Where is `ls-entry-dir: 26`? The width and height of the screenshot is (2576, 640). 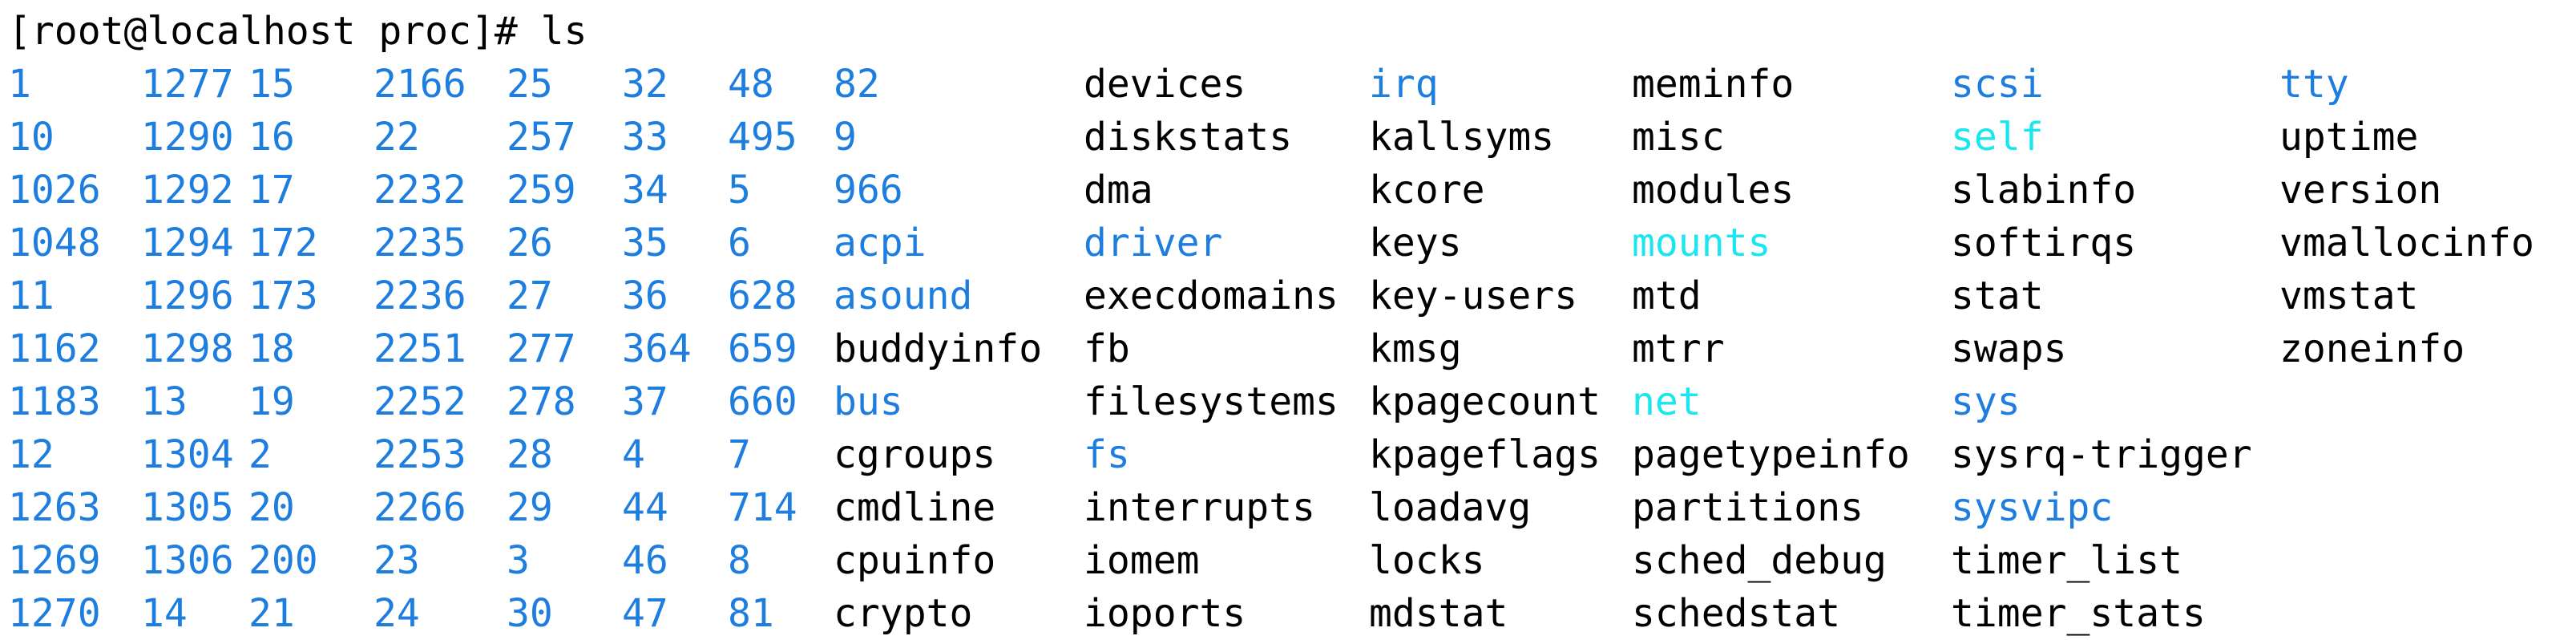 ls-entry-dir: 26 is located at coordinates (530, 243).